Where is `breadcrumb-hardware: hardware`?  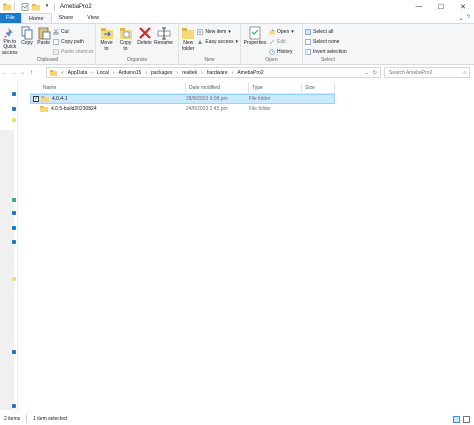 breadcrumb-hardware: hardware is located at coordinates (217, 73).